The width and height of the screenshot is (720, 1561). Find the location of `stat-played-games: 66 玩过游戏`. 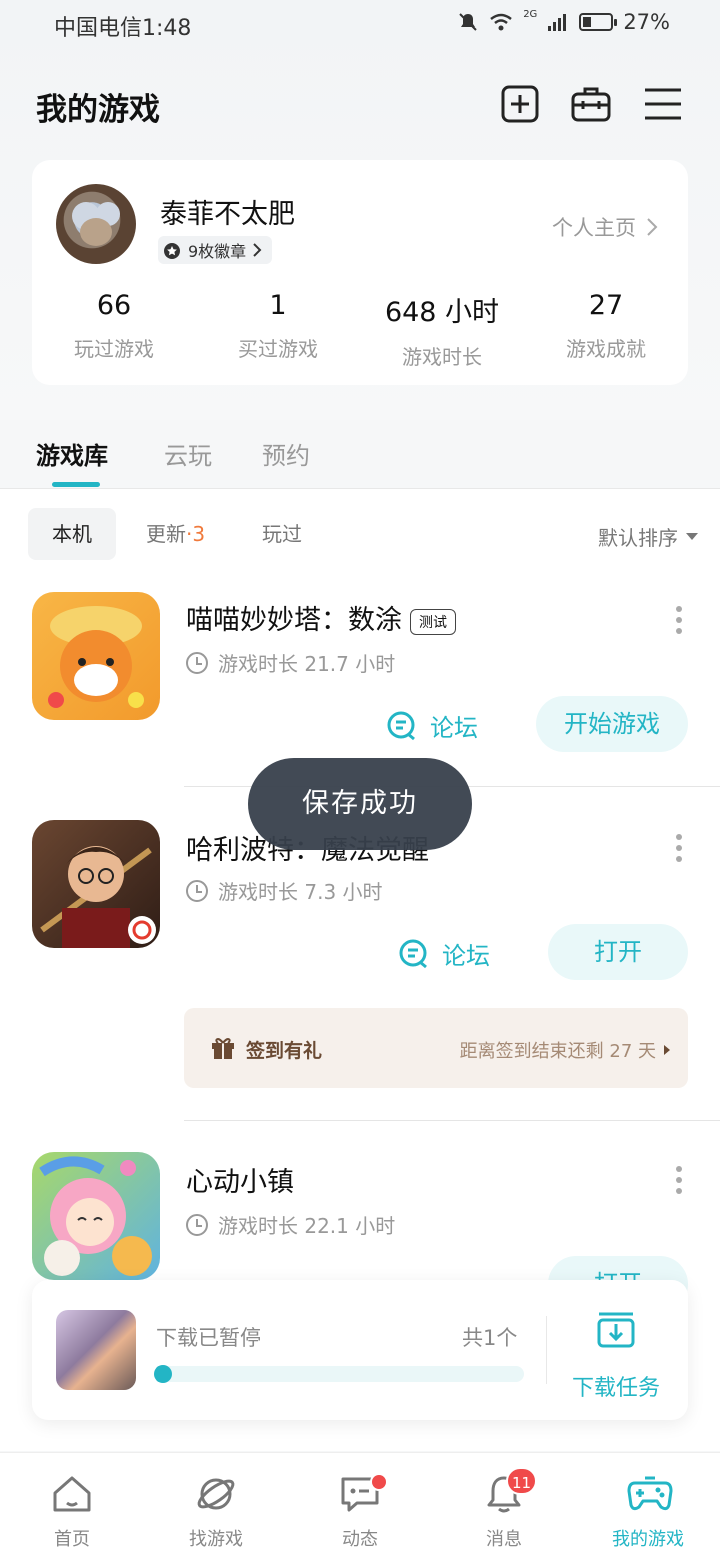

stat-played-games: 66 玩过游戏 is located at coordinates (114, 326).